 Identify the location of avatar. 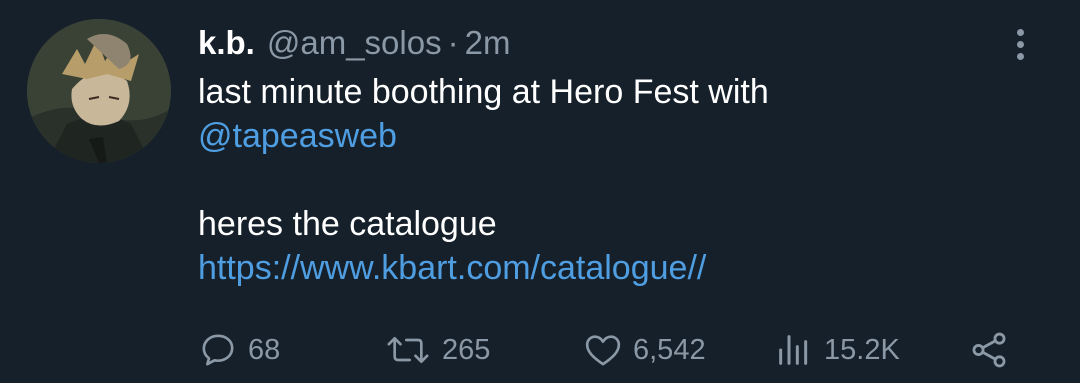
(99, 91).